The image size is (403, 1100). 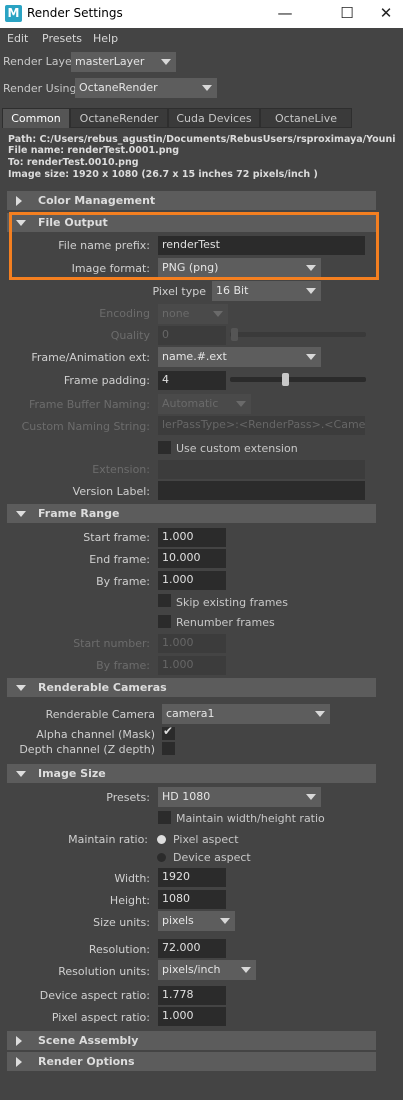 I want to click on height-input: 1080, so click(x=192, y=899).